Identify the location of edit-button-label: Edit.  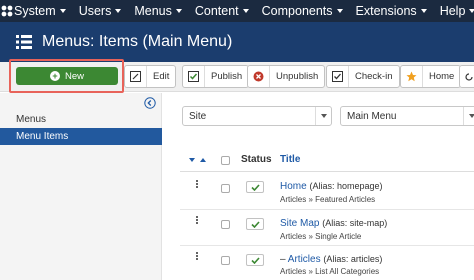
(161, 76).